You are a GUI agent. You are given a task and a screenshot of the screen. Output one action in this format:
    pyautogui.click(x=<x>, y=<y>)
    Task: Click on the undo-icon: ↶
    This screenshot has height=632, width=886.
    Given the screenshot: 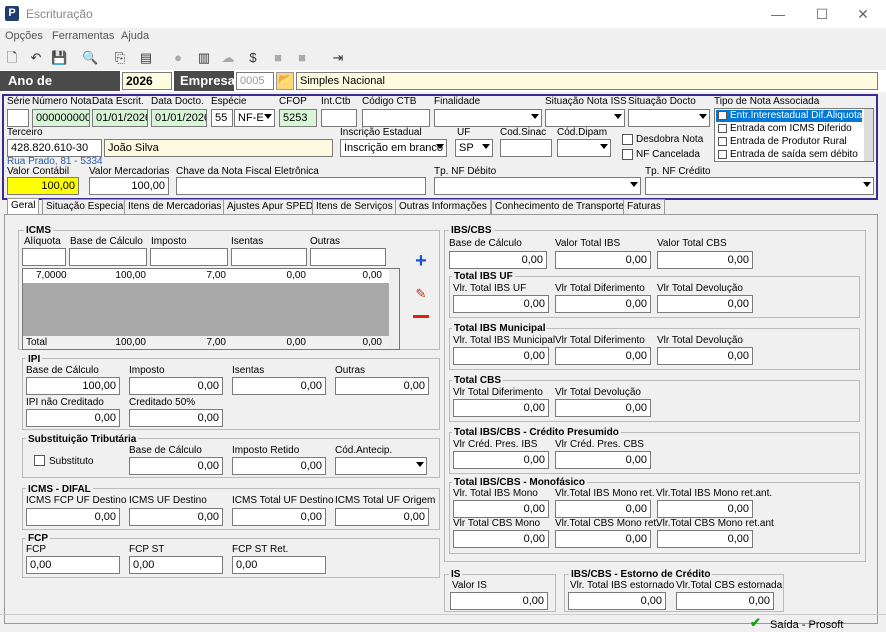 What is the action you would take?
    pyautogui.click(x=36, y=58)
    